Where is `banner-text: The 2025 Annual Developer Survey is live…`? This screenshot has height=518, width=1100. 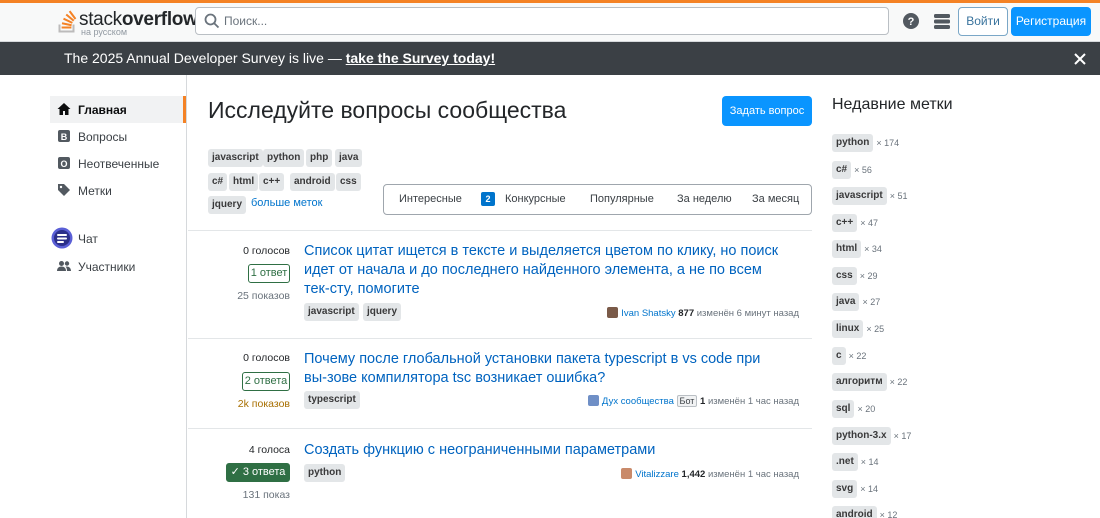 banner-text: The 2025 Annual Developer Survey is live… is located at coordinates (280, 58).